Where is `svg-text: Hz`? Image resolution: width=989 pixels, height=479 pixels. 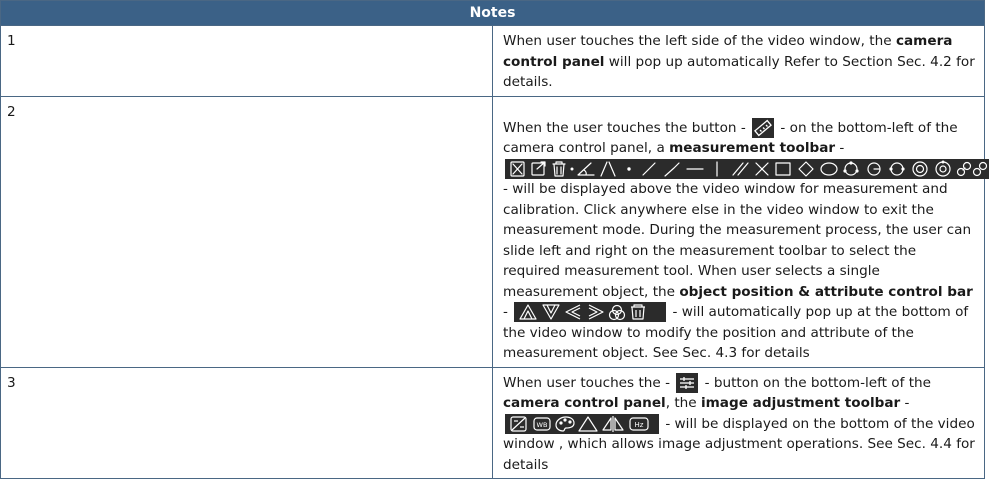 svg-text: Hz is located at coordinates (639, 425).